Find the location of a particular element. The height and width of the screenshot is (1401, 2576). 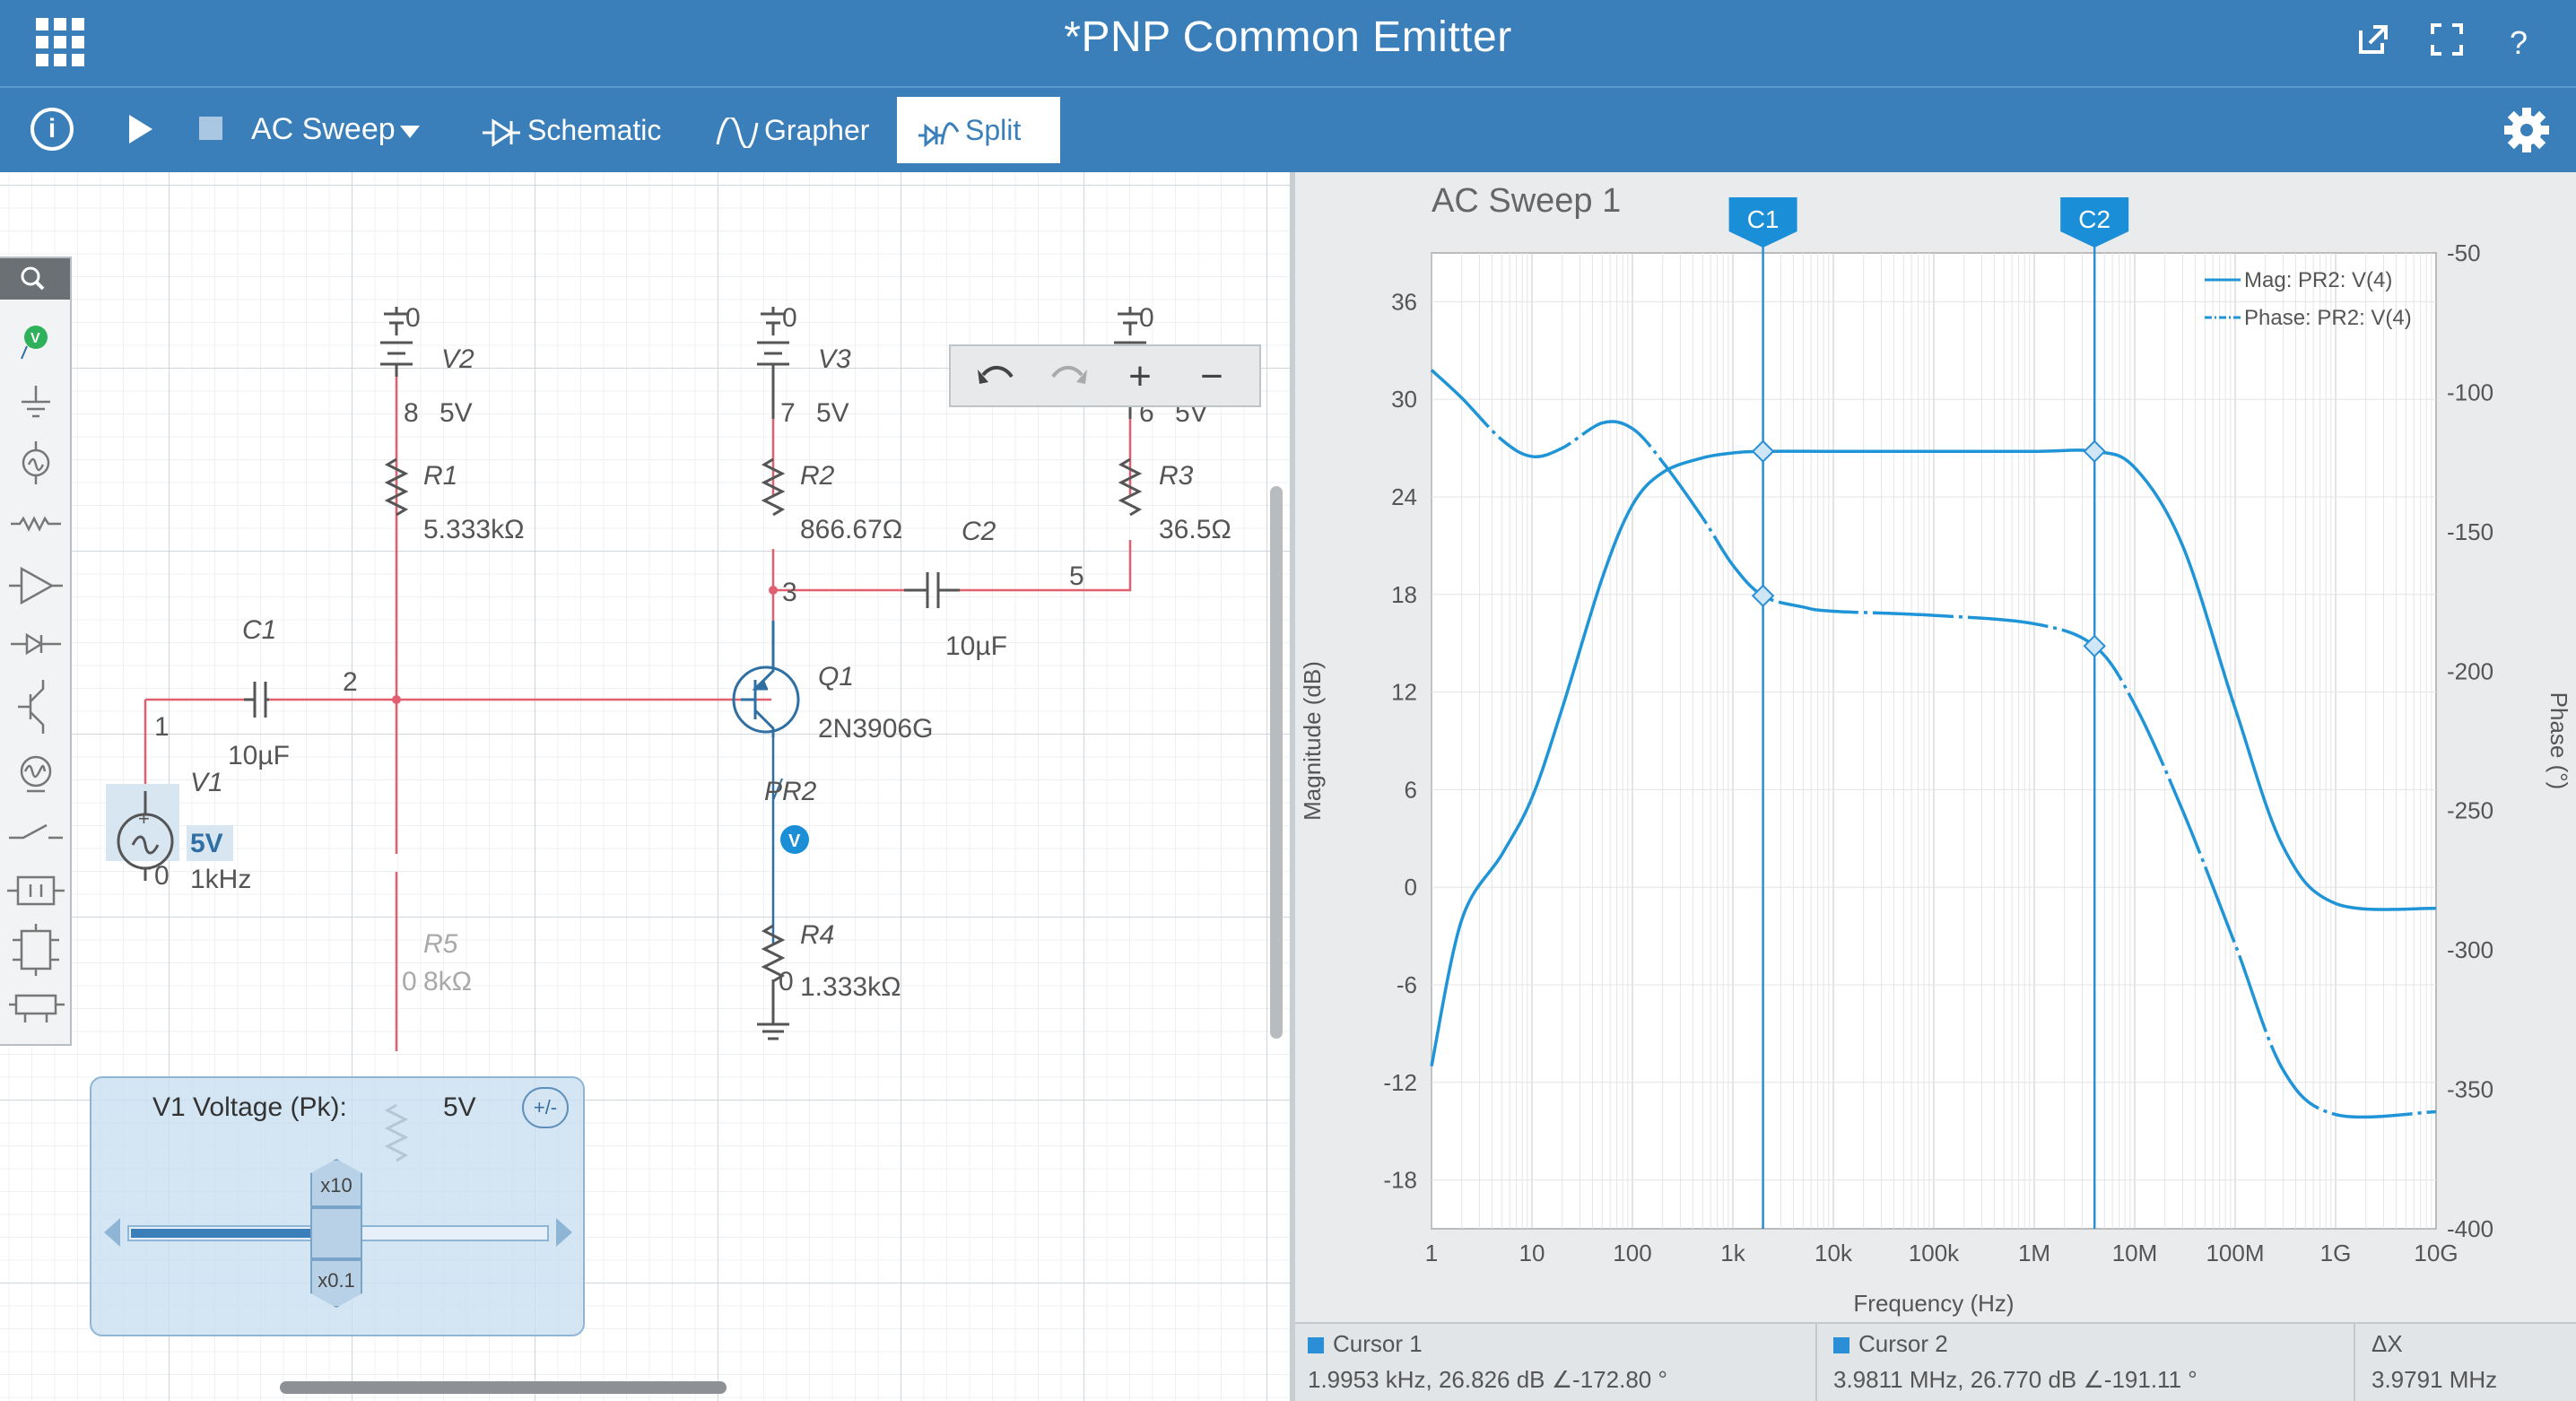

y2-tick-label: -50 is located at coordinates (2464, 252).